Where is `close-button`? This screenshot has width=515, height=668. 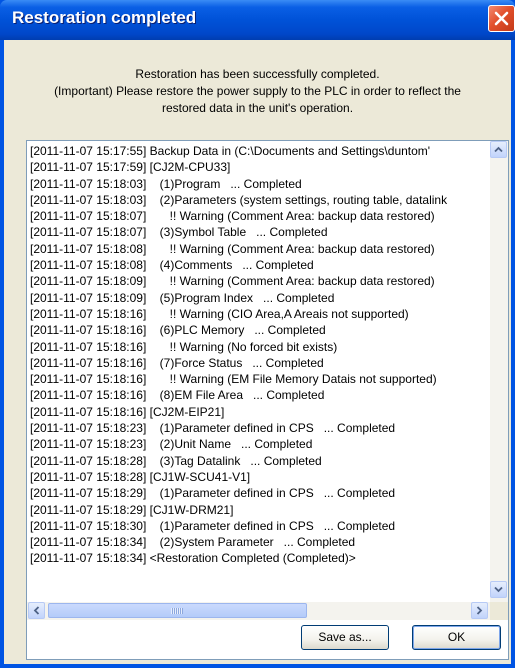
close-button is located at coordinates (501, 18).